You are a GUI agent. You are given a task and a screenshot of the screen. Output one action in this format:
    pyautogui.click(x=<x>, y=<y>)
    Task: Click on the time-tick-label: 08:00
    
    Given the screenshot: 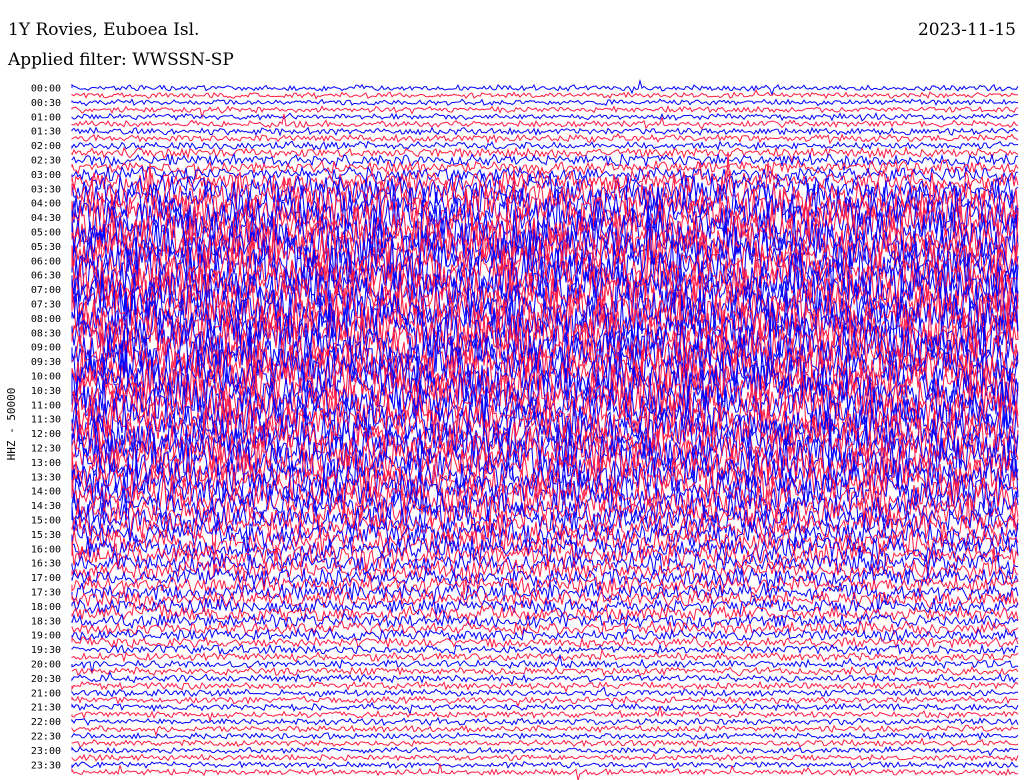 What is the action you would take?
    pyautogui.click(x=46, y=319)
    